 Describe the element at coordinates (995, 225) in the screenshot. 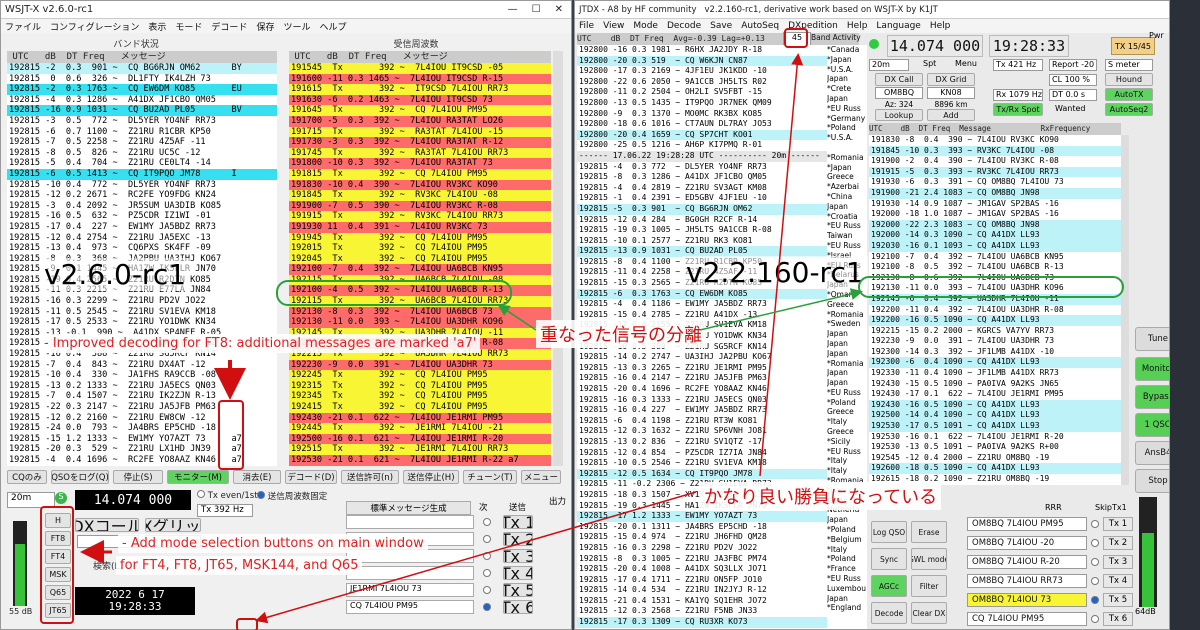

I see `list-row: 192000 -22 2.3 1083 ~ CQ OM8BQ JN98` at that location.